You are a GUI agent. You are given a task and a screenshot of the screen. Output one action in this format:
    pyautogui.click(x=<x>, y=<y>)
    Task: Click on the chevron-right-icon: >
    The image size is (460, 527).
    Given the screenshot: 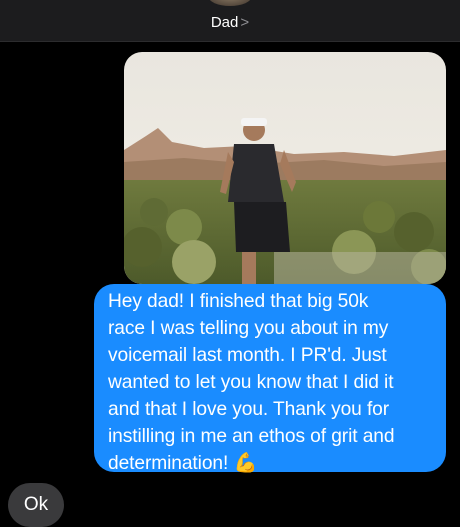 What is the action you would take?
    pyautogui.click(x=245, y=22)
    